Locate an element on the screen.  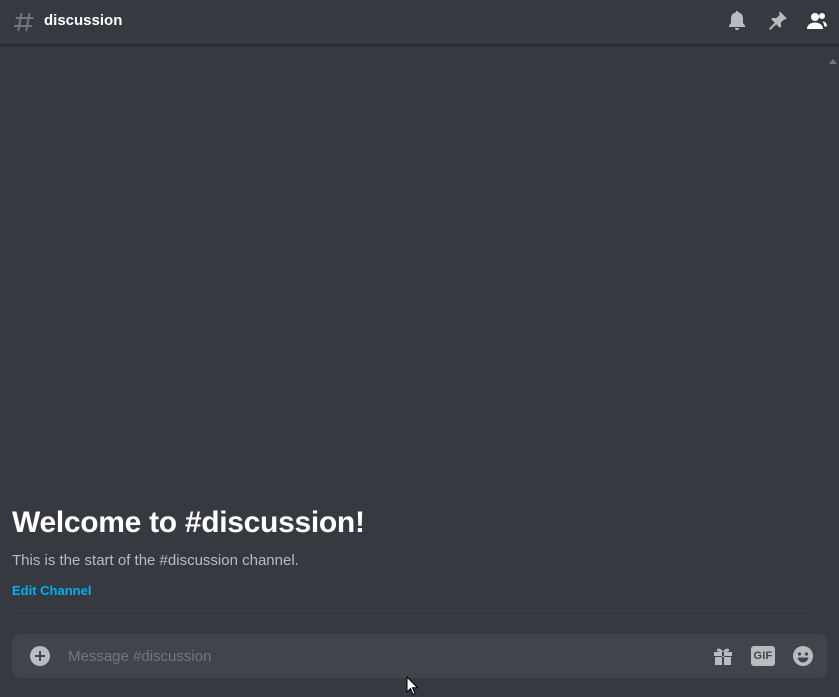
text-channel-hash-icon is located at coordinates (24, 22).